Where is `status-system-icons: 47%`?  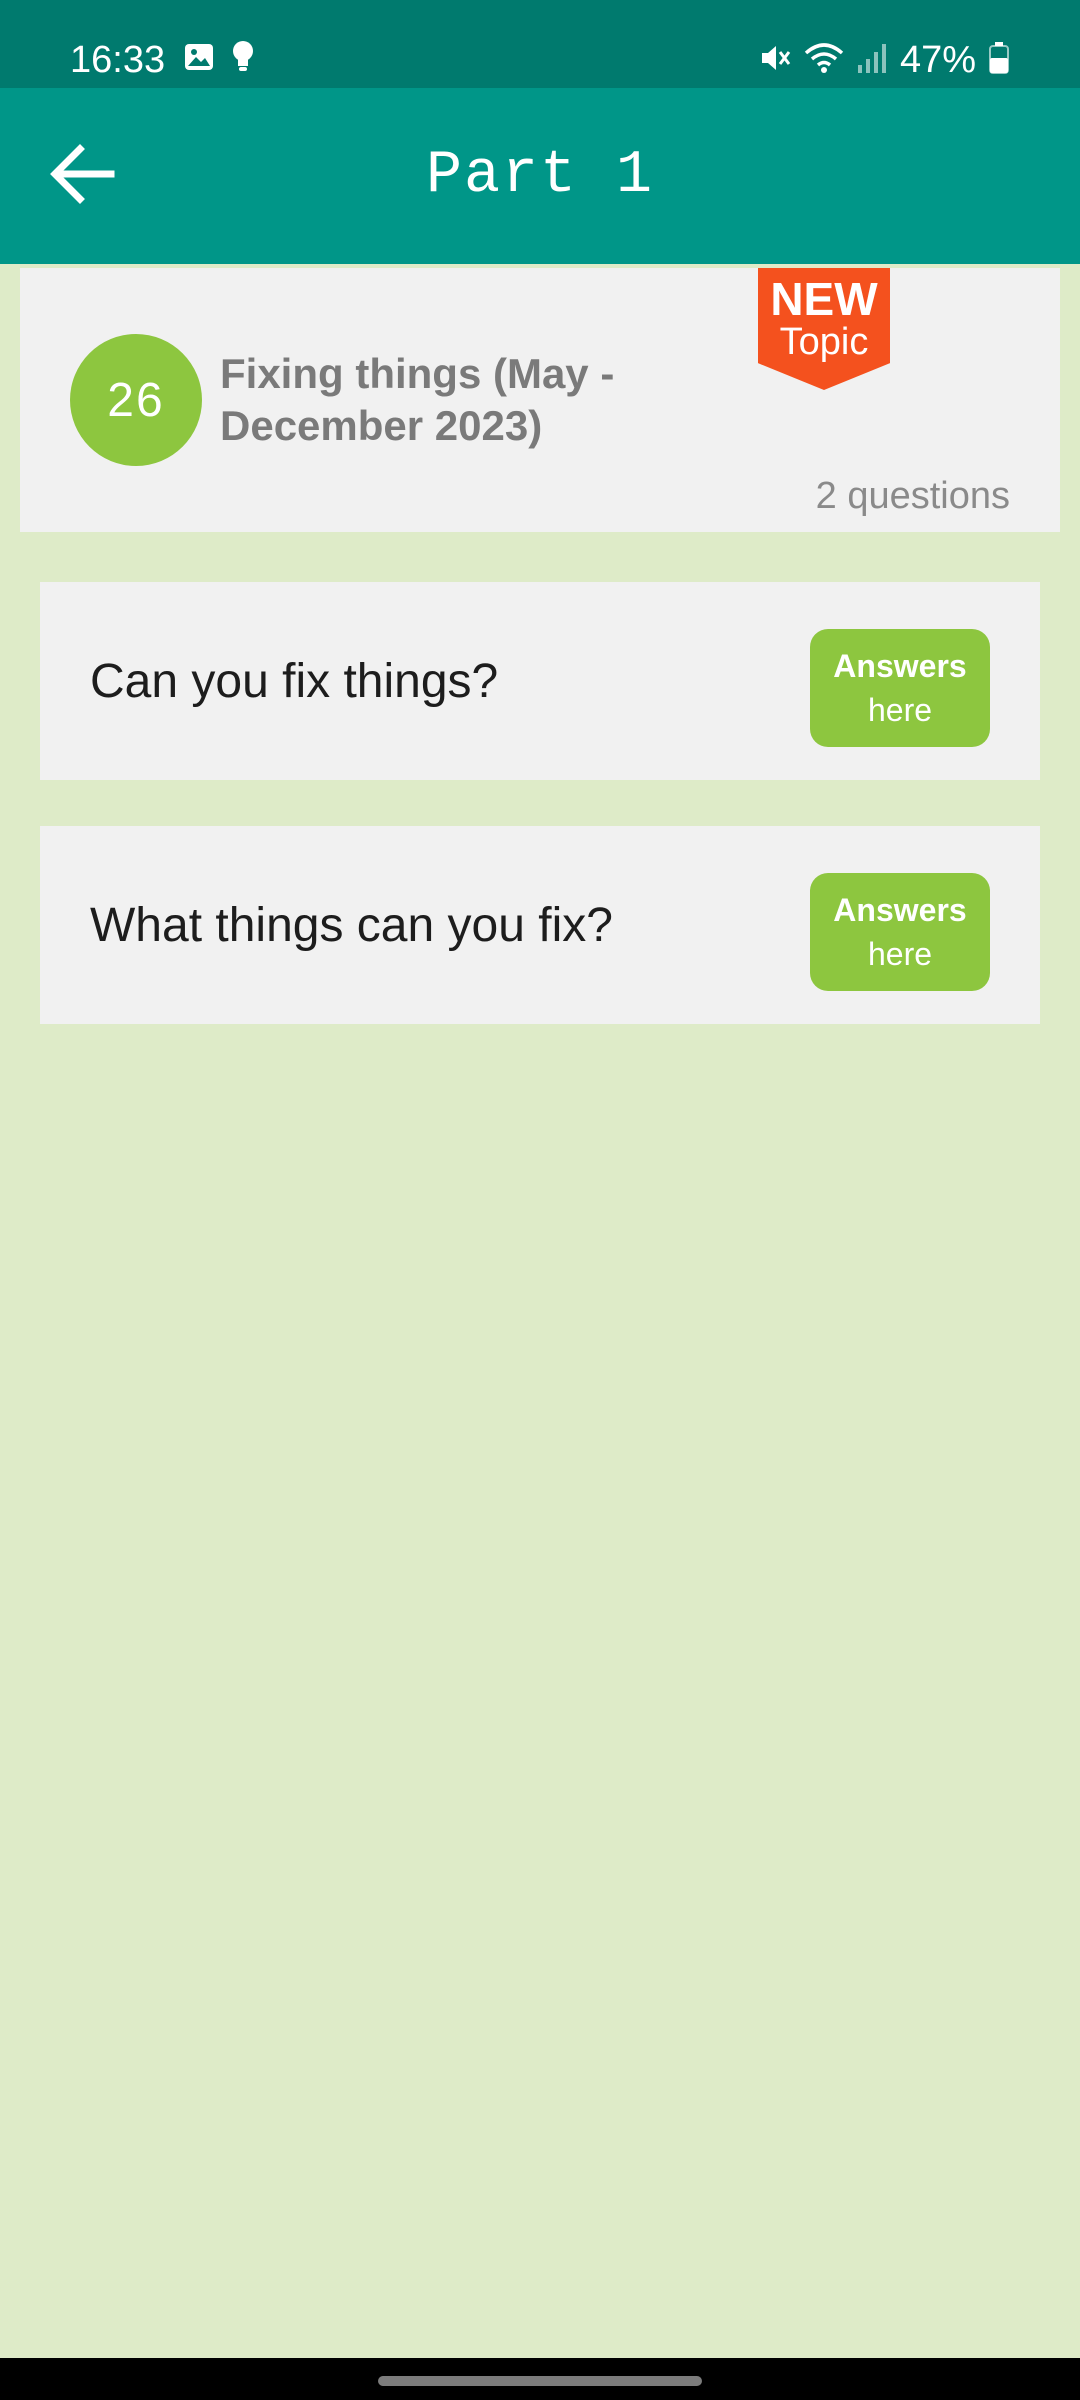 status-system-icons: 47% is located at coordinates (884, 60).